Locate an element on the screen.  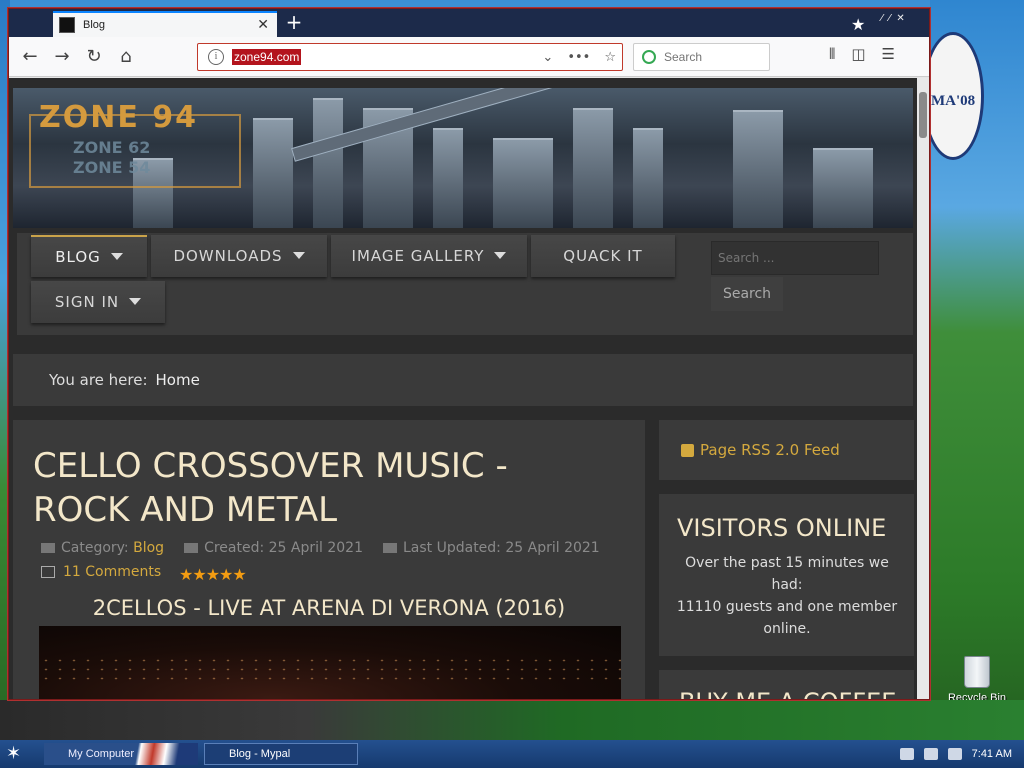
browser-search-box is located at coordinates (701, 57).